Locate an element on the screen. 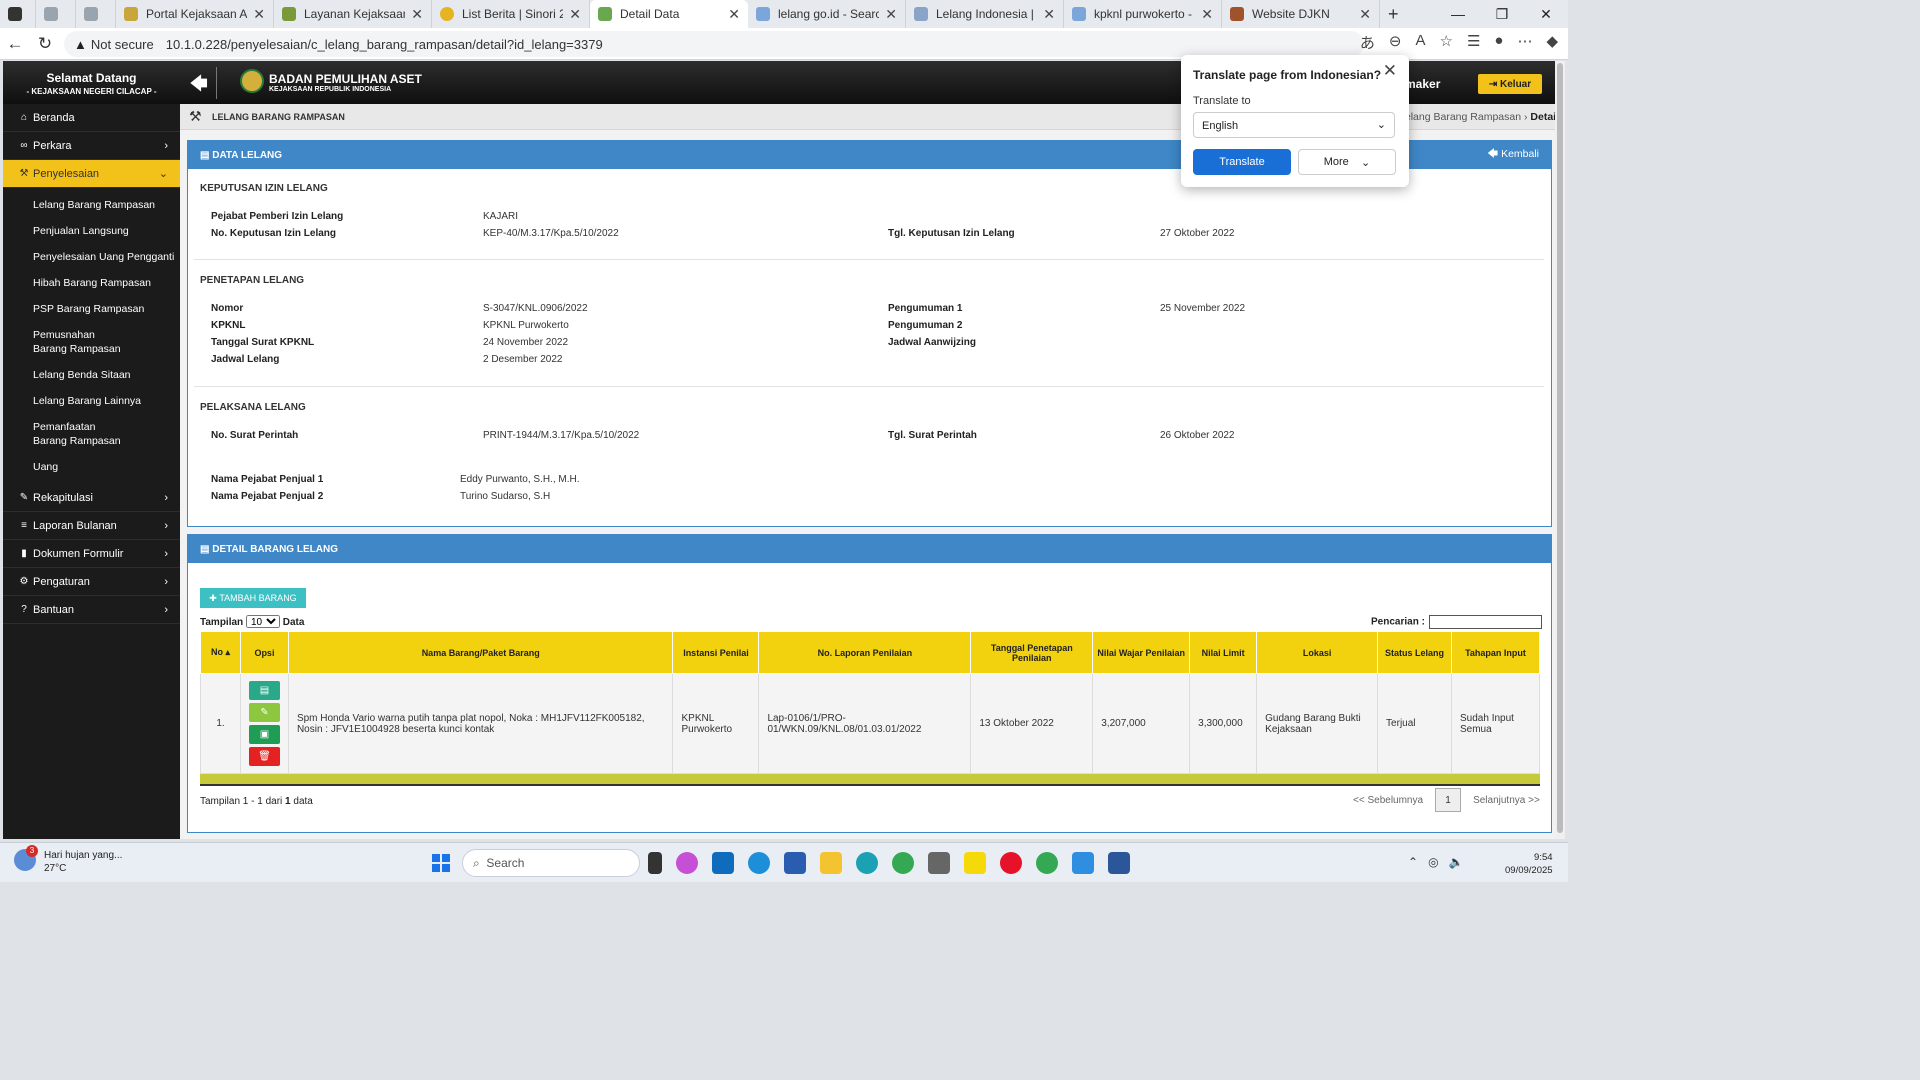 The width and height of the screenshot is (1920, 1080). submenu-item-barang-lainnya: Lelang Barang Lainnya is located at coordinates (91, 401).